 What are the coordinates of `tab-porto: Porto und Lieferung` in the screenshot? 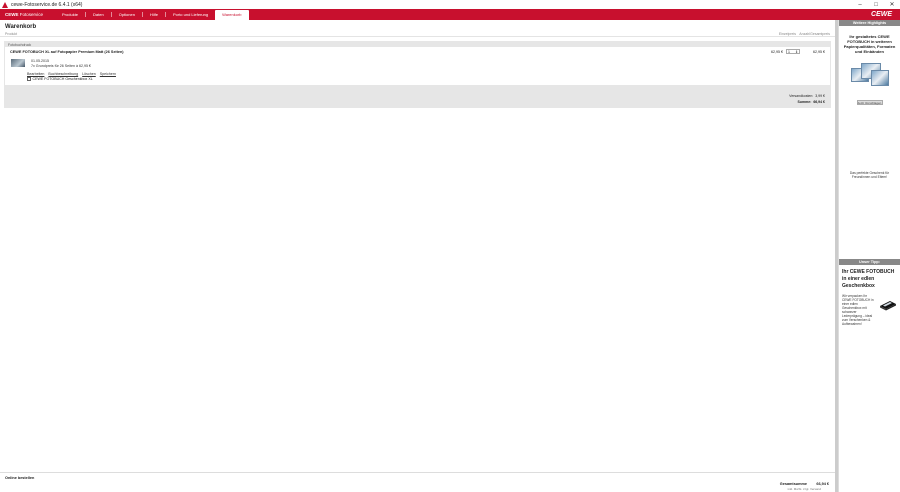 It's located at (190, 16).